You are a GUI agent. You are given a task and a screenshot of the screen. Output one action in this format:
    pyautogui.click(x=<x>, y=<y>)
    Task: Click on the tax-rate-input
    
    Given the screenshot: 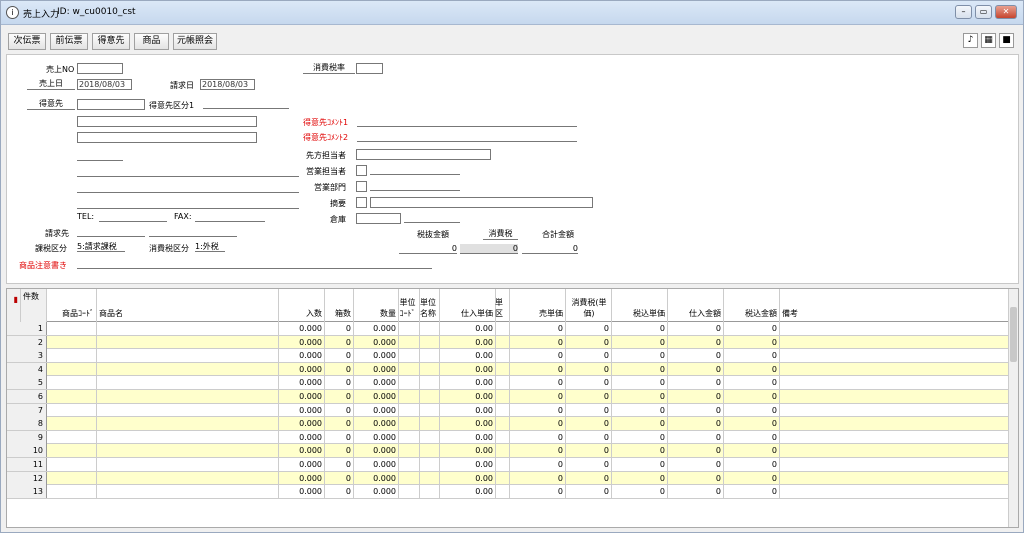 What is the action you would take?
    pyautogui.click(x=369, y=68)
    